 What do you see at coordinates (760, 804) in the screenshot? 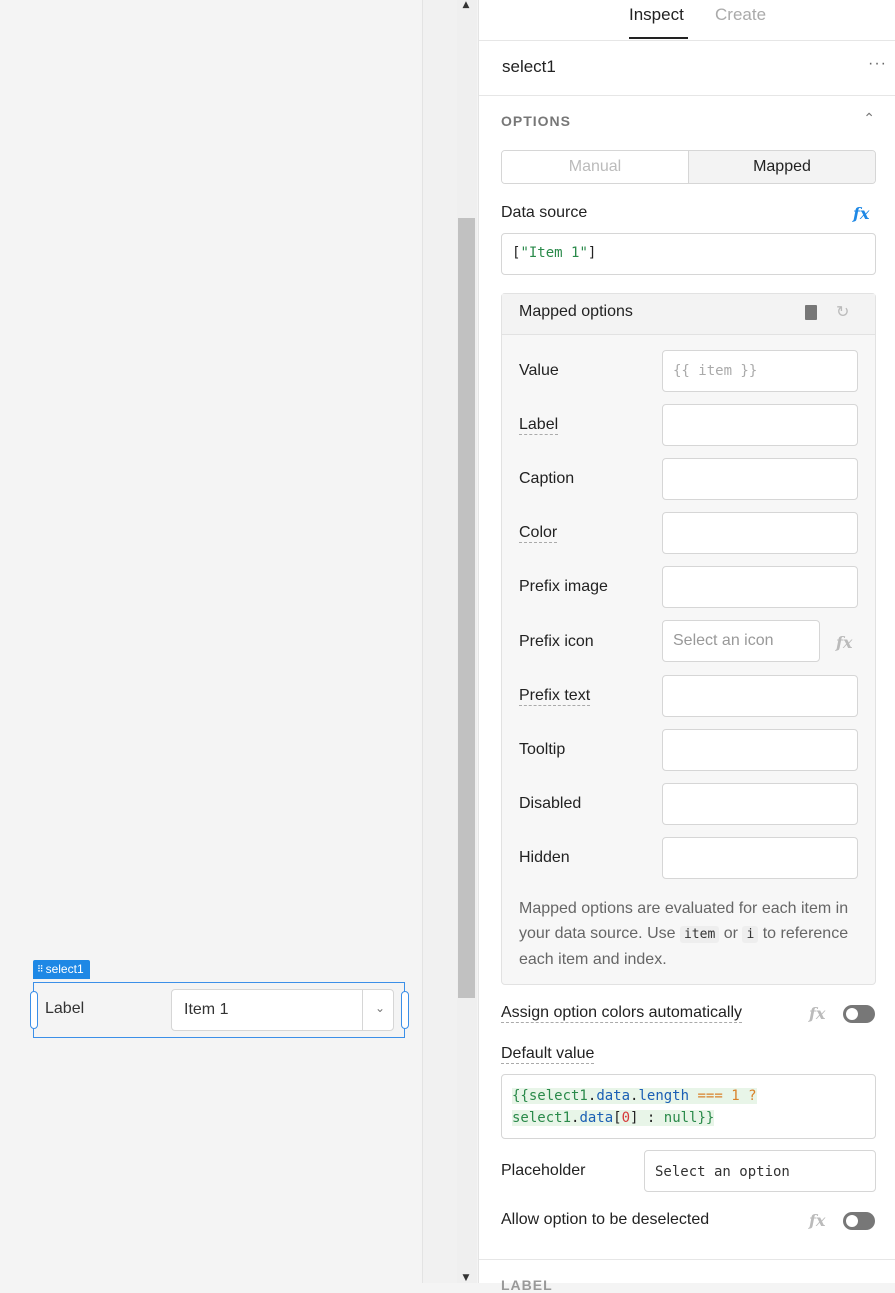
I see `disabled-input` at bounding box center [760, 804].